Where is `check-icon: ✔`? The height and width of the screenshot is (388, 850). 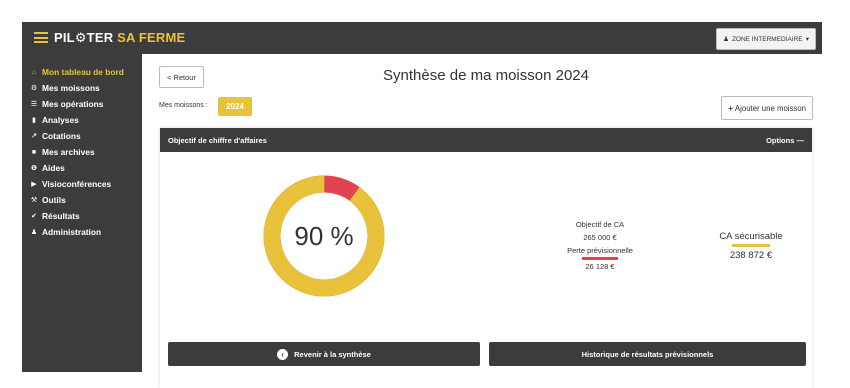 check-icon: ✔ is located at coordinates (34, 216).